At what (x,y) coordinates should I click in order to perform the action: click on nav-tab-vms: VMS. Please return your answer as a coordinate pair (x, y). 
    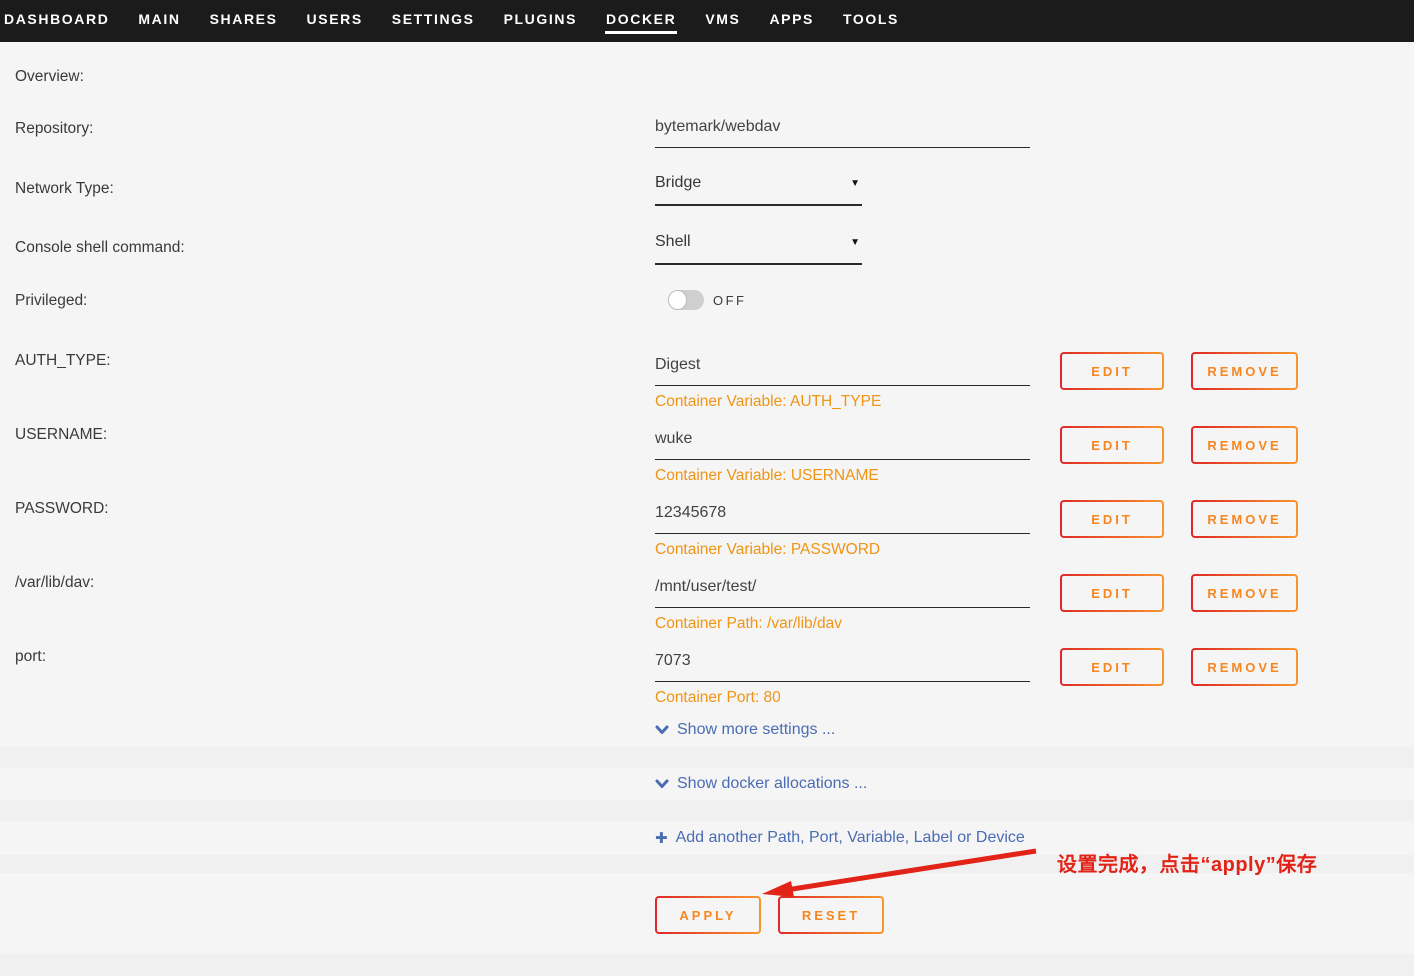
    Looking at the image, I should click on (722, 17).